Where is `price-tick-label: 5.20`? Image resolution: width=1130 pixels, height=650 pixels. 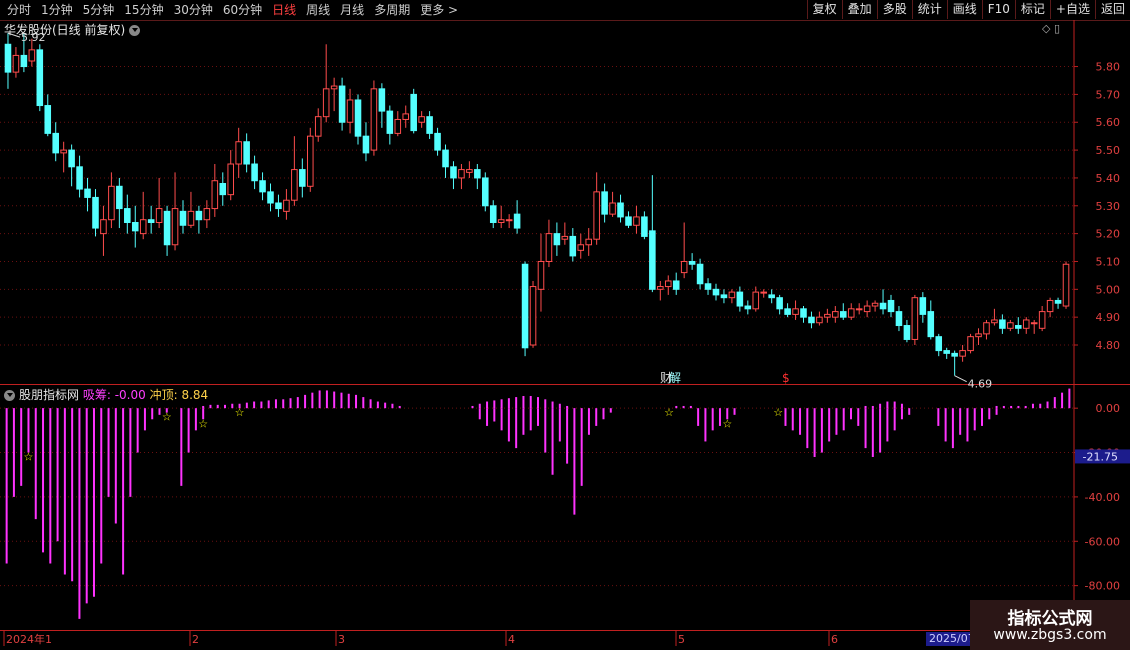
price-tick-label: 5.20 is located at coordinates (1108, 234).